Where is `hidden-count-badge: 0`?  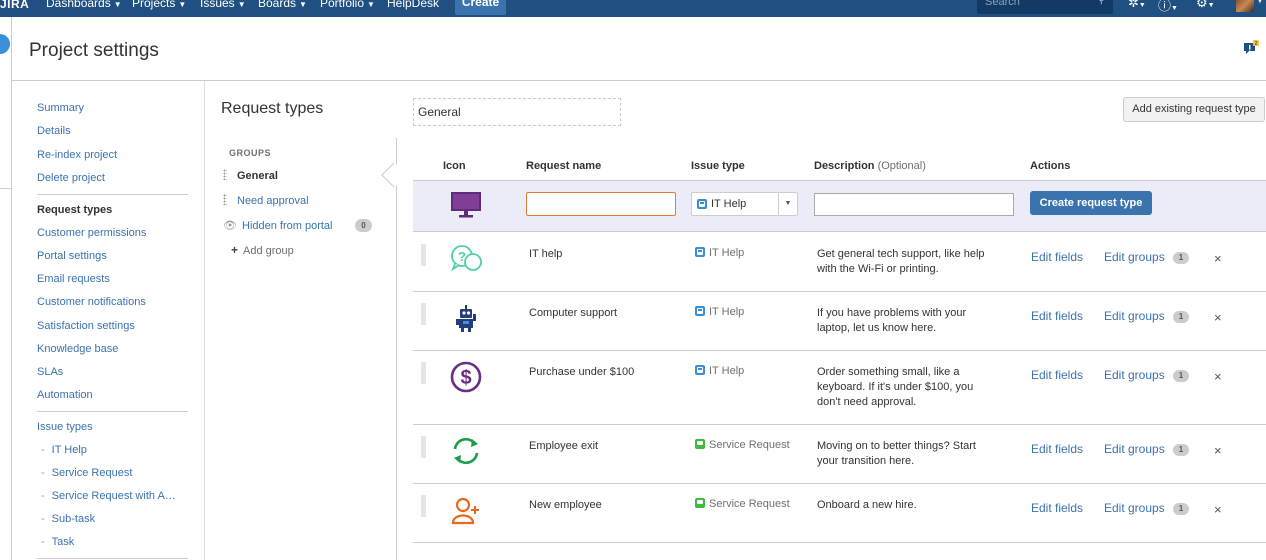 hidden-count-badge: 0 is located at coordinates (363, 225).